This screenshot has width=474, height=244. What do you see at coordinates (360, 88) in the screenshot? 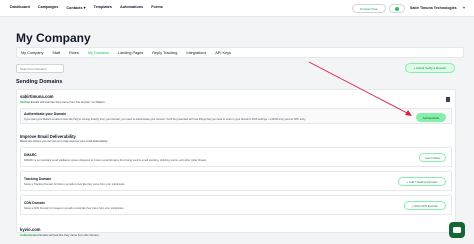
I see `annotation-arrow-icon` at bounding box center [360, 88].